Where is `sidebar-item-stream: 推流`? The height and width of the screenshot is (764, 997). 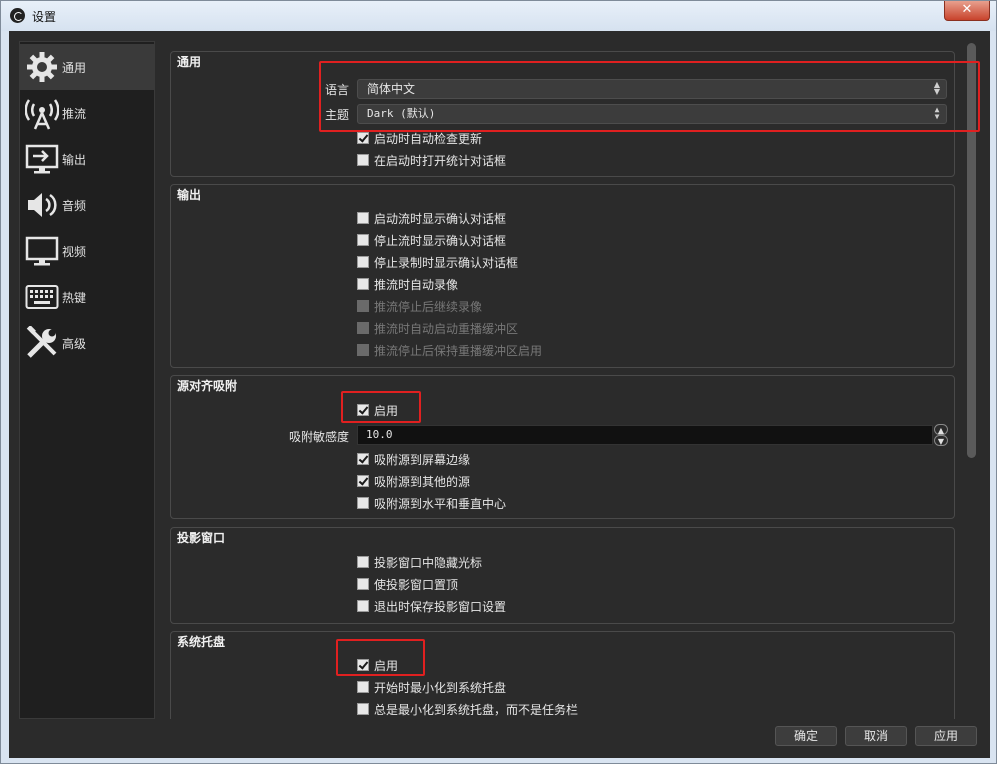 sidebar-item-stream: 推流 is located at coordinates (87, 113).